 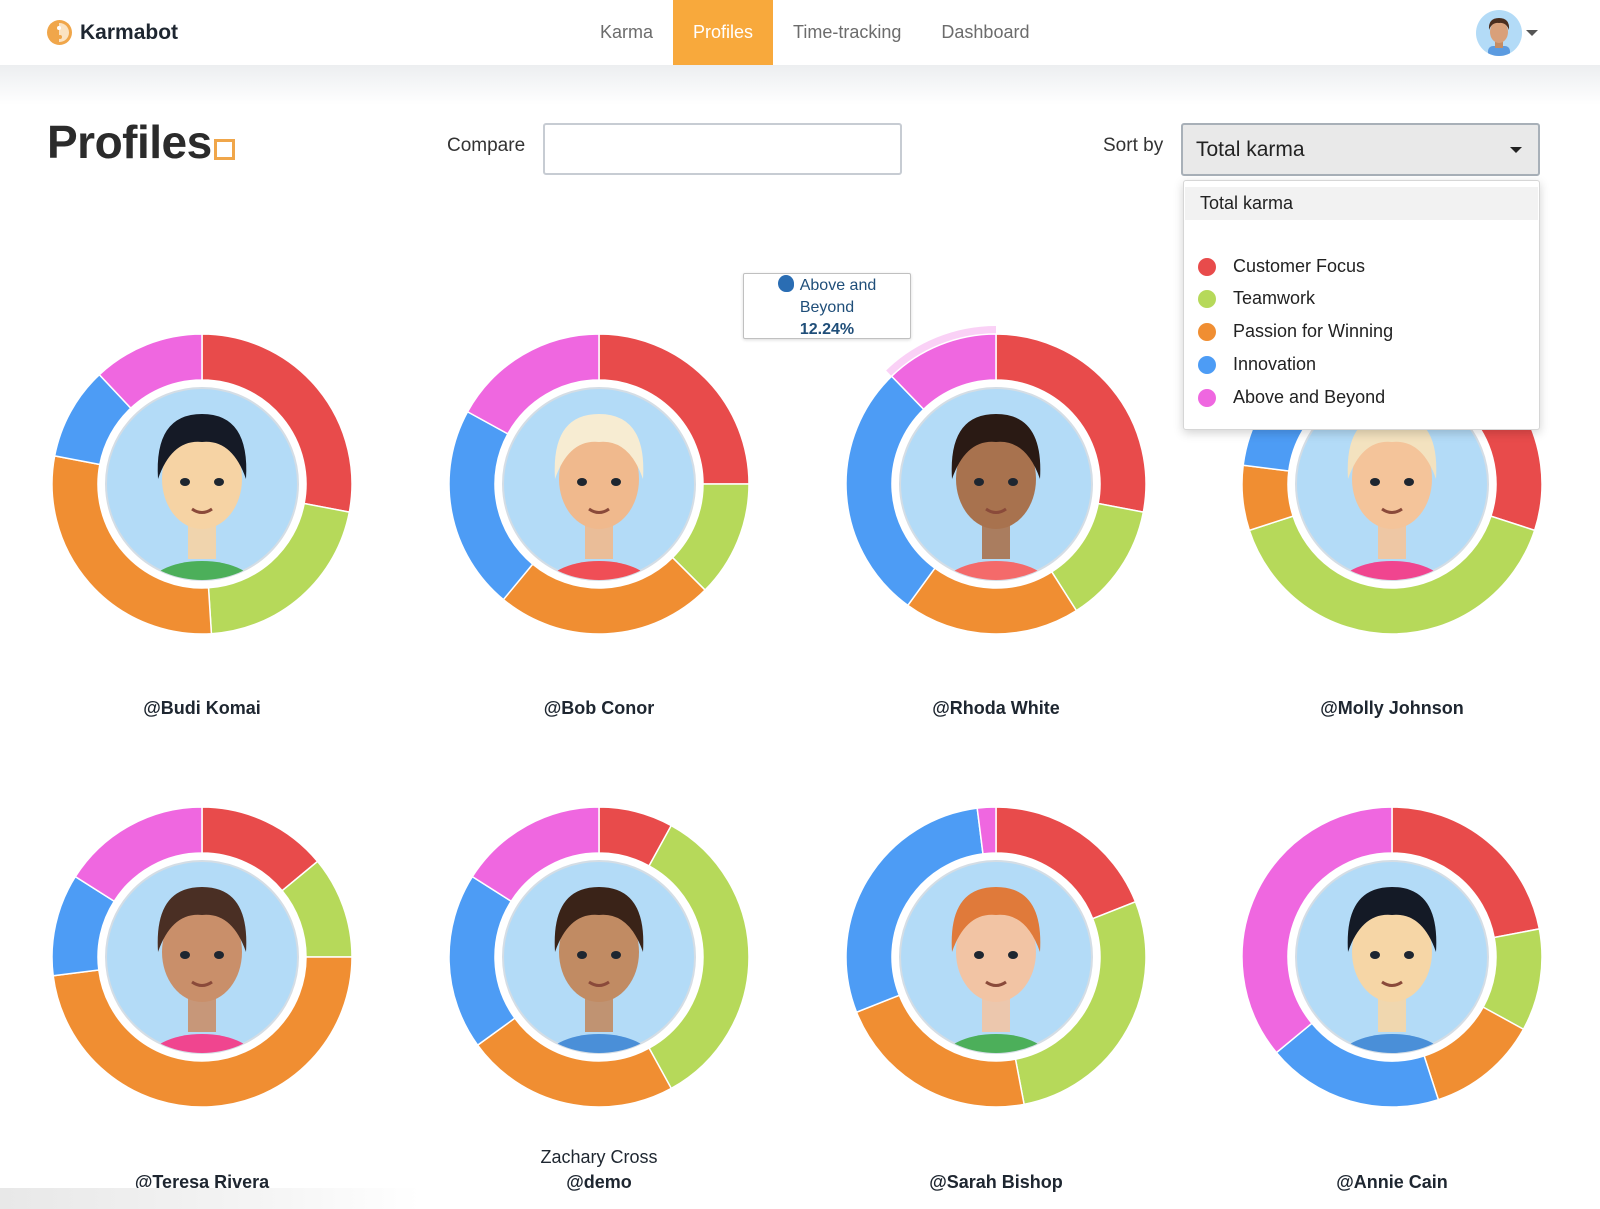 I want to click on dropdown-option-total-karma: Total karma, so click(x=1361, y=203).